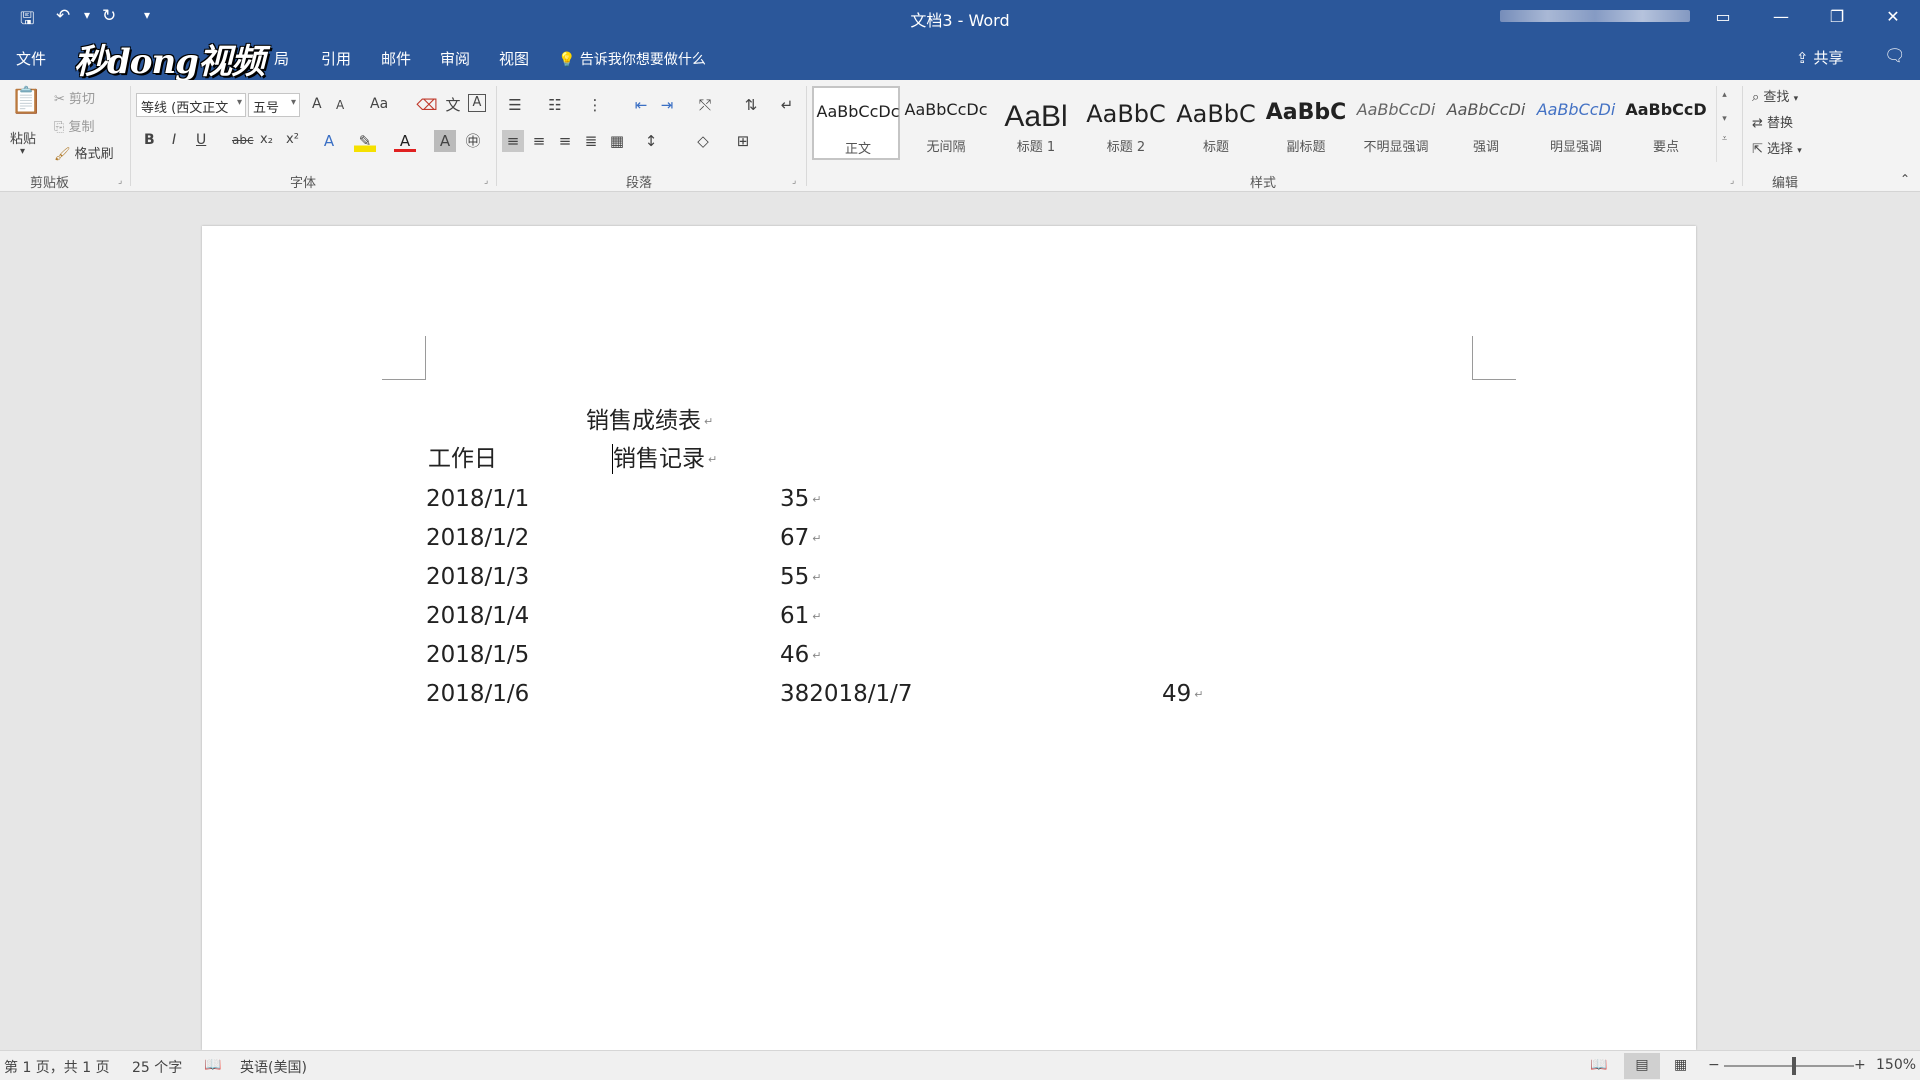 The width and height of the screenshot is (1920, 1080). Describe the element at coordinates (801, 616) in the screenshot. I see `row-value: 61 ↵` at that location.